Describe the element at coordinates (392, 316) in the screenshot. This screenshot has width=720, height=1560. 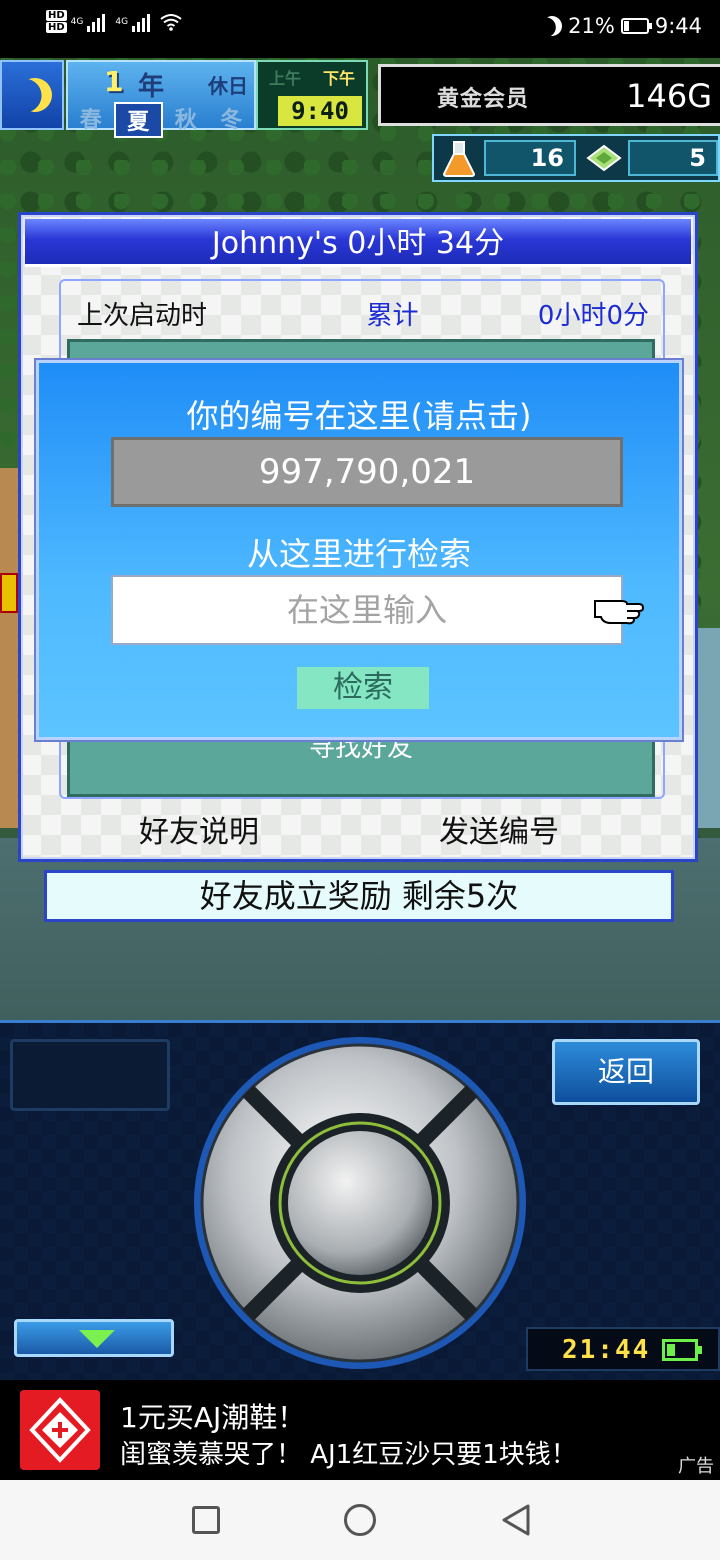
I see `total-label: 累计` at that location.